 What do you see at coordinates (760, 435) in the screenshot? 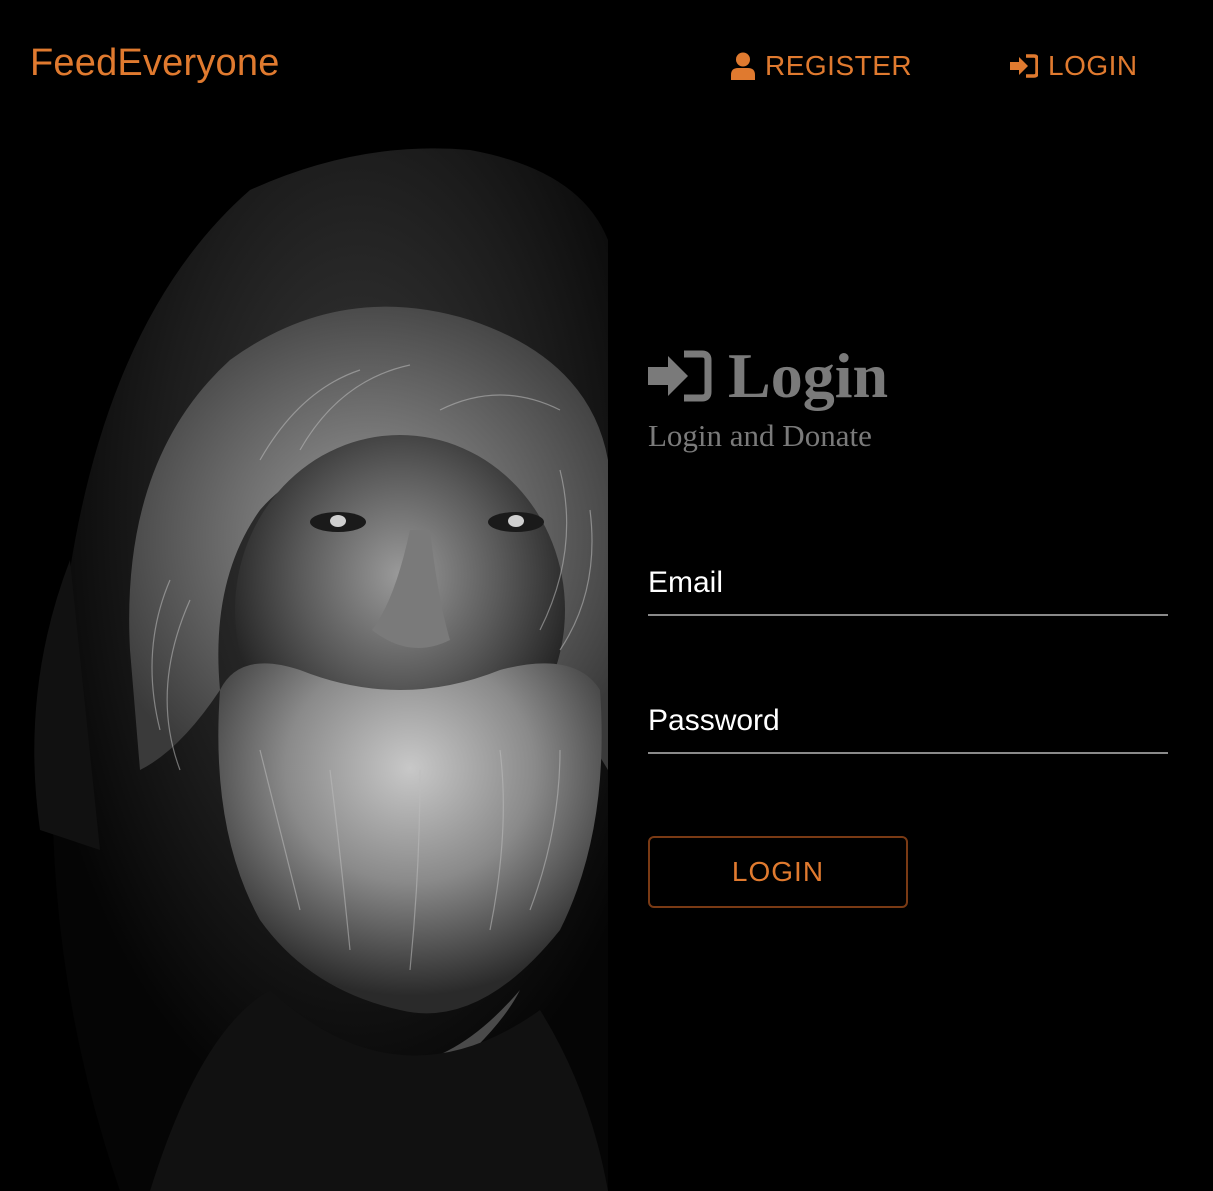
I see `login-subtitle: Login and Donate` at bounding box center [760, 435].